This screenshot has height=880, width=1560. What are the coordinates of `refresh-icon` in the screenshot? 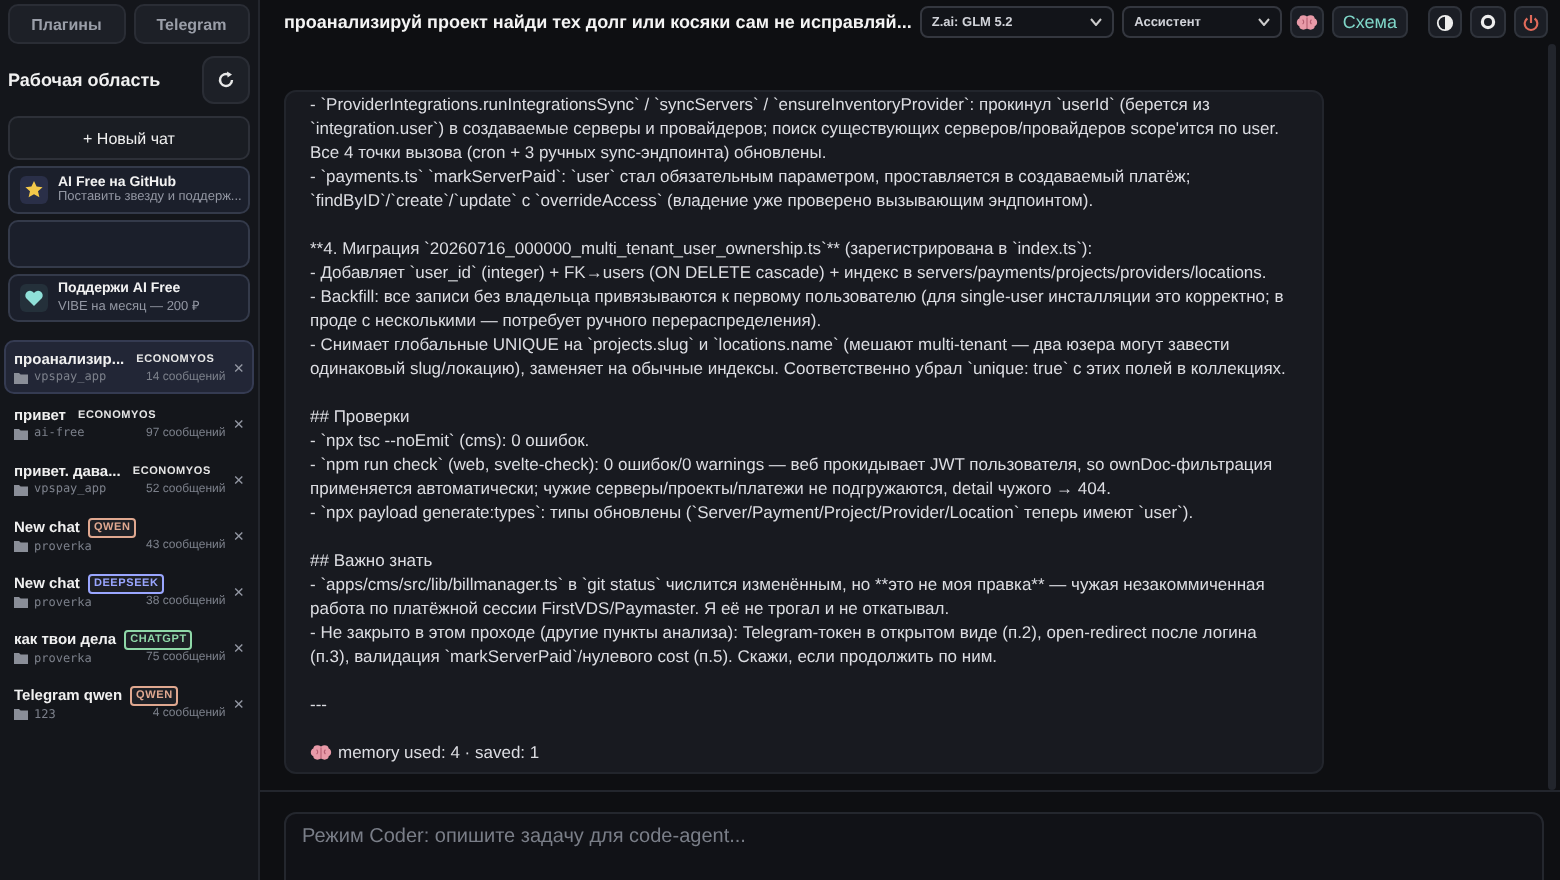 It's located at (226, 80).